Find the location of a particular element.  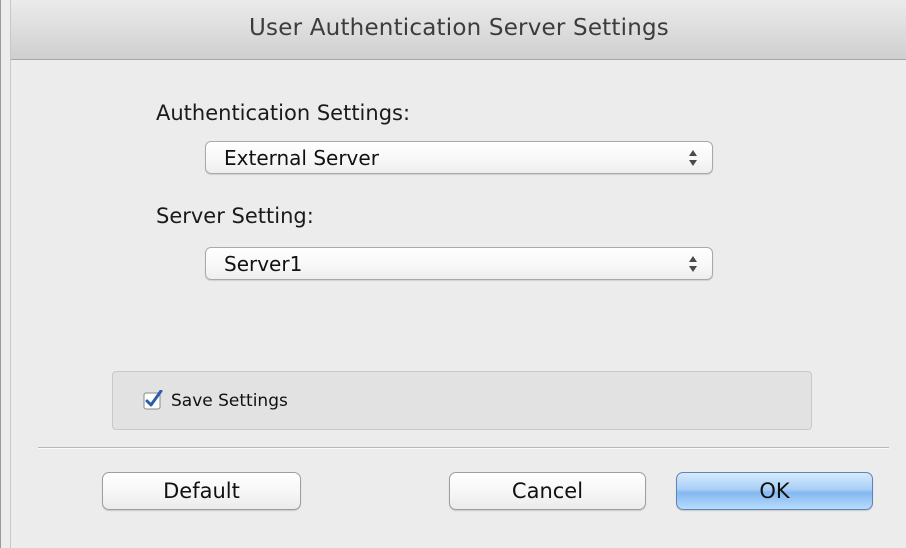

save-settings-label: Save Settings is located at coordinates (229, 401).